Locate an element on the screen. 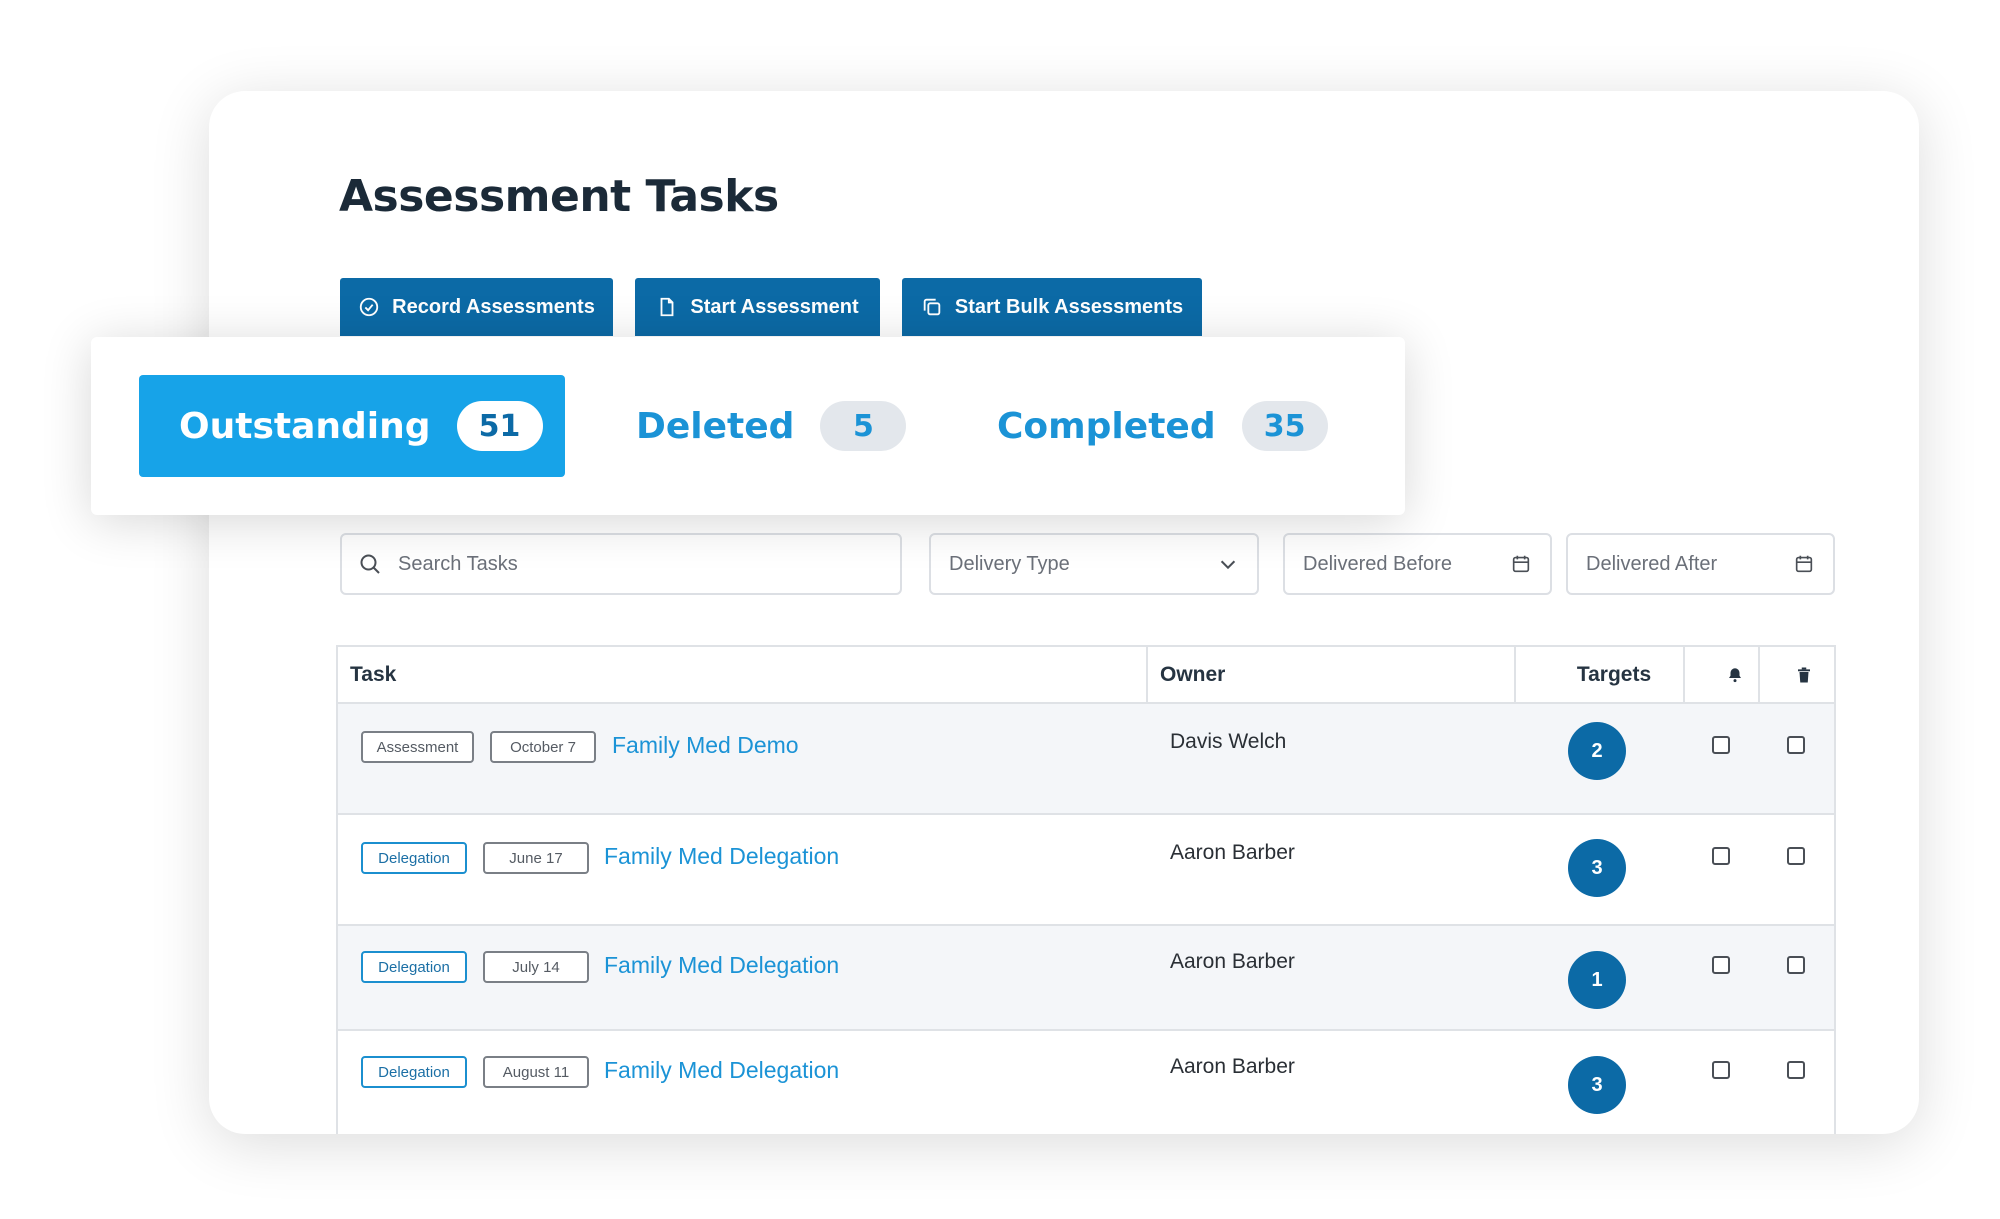  copy-documents-icon is located at coordinates (932, 307).